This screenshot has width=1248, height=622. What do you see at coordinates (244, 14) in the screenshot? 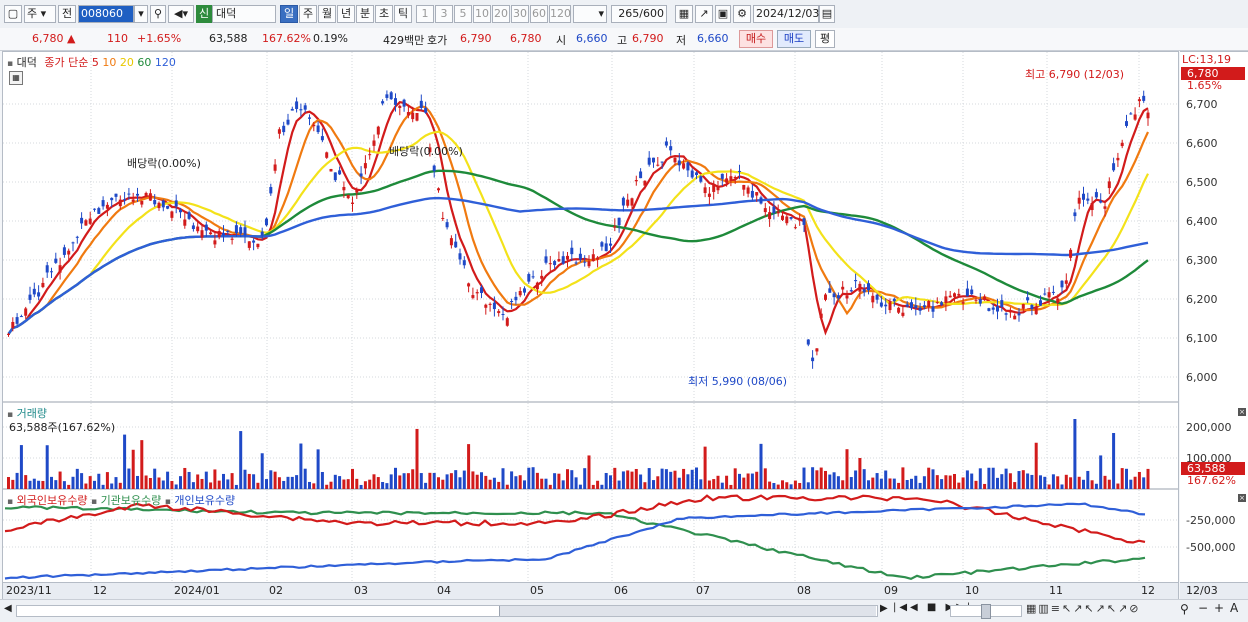
I see `stock-name-field: 대덕` at bounding box center [244, 14].